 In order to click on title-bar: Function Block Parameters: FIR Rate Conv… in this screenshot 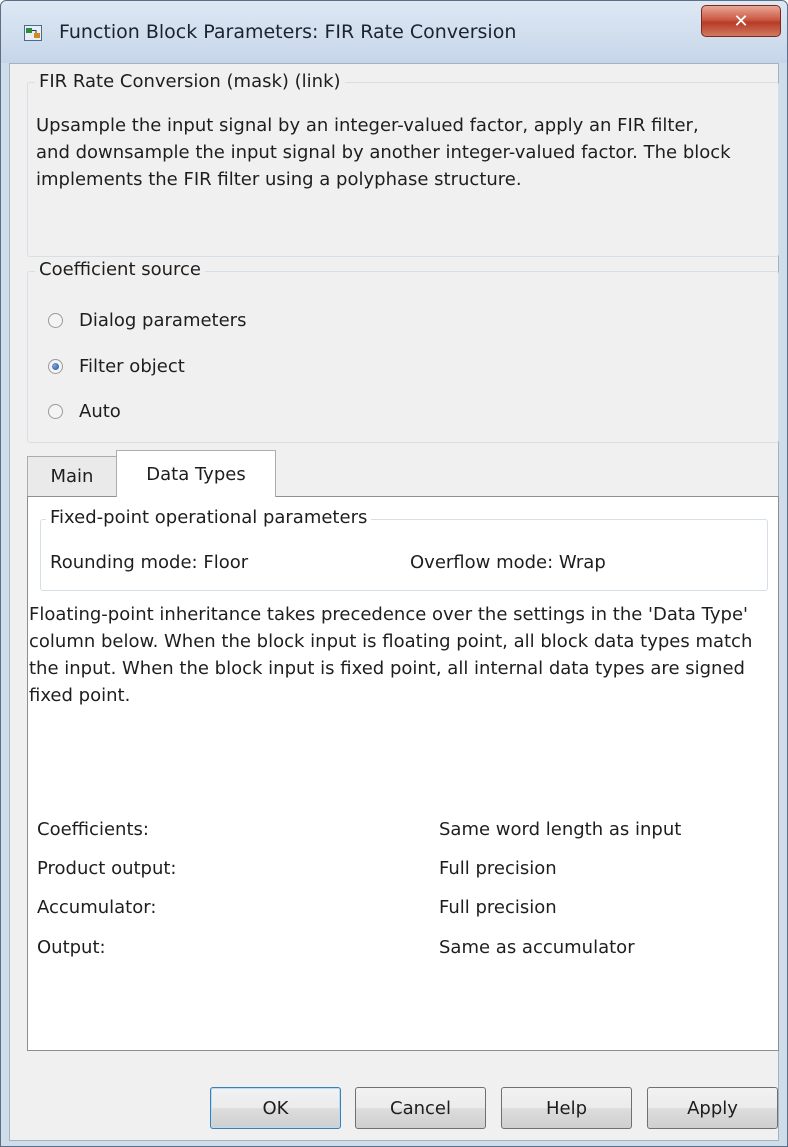, I will do `click(394, 32)`.